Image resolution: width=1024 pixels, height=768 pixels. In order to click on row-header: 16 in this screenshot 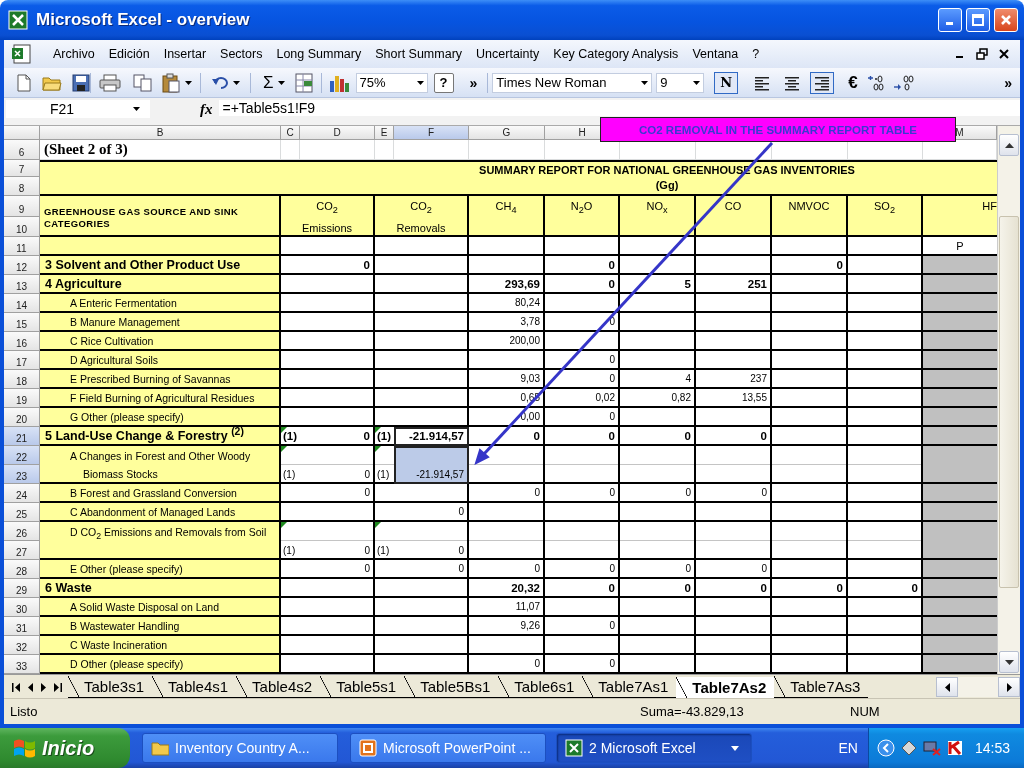, I will do `click(22, 341)`.